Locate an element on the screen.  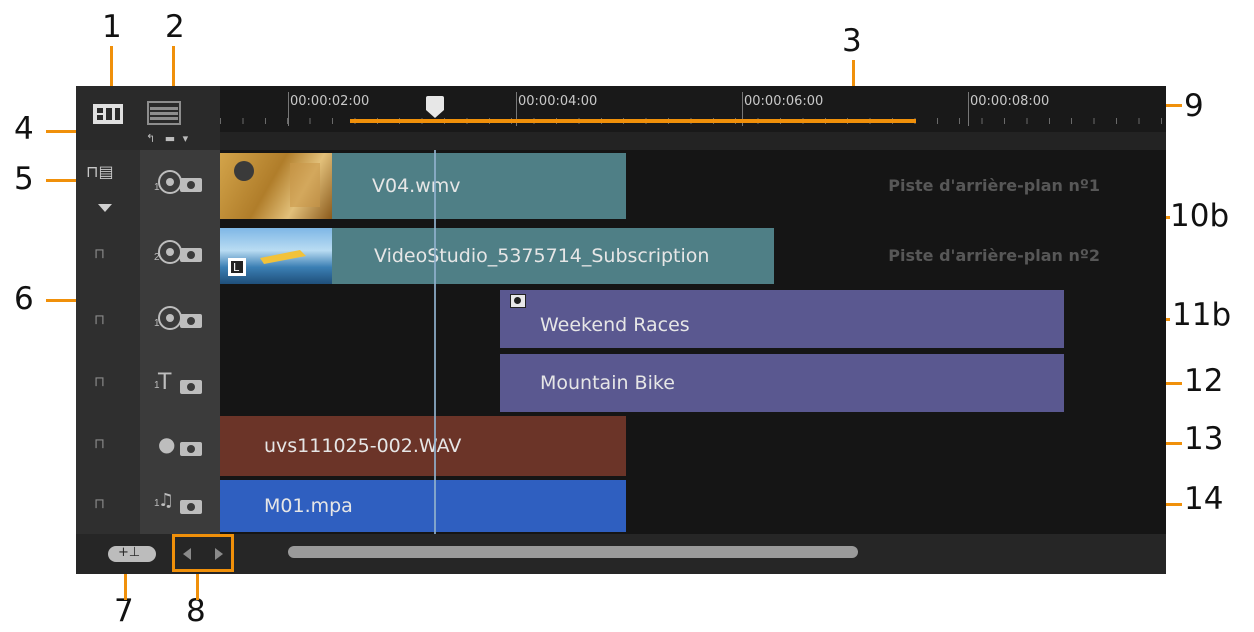
callout-2: 2 is located at coordinates (175, 27).